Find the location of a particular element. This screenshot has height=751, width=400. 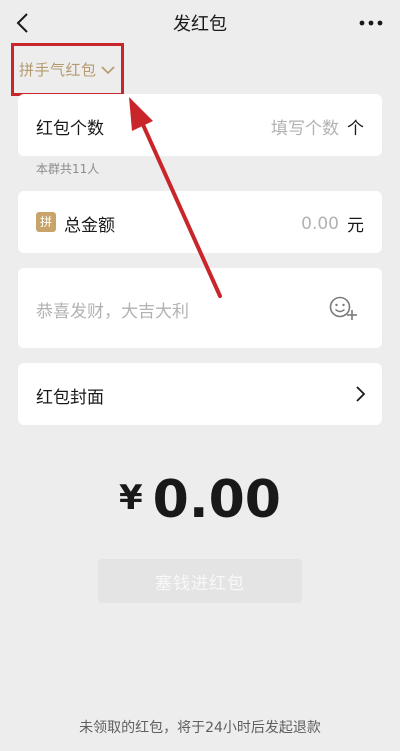

packet-type-toggle: 拼手气红包 is located at coordinates (67, 69).